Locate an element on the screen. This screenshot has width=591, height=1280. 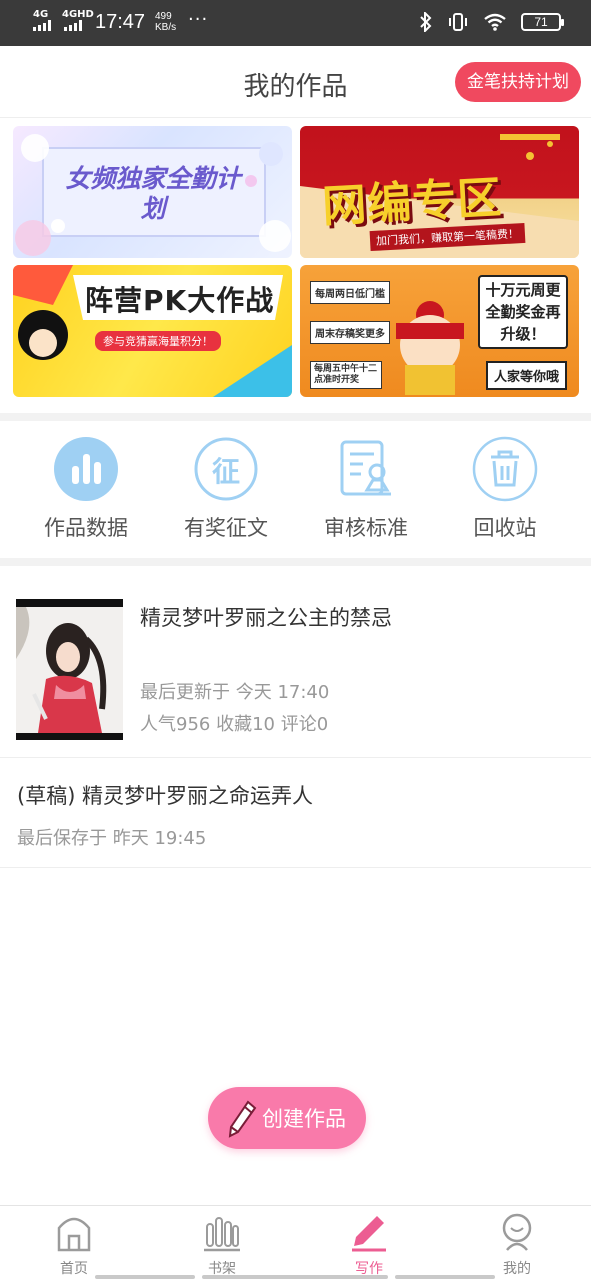
network-4g-label: 4G is located at coordinates (41, 14).